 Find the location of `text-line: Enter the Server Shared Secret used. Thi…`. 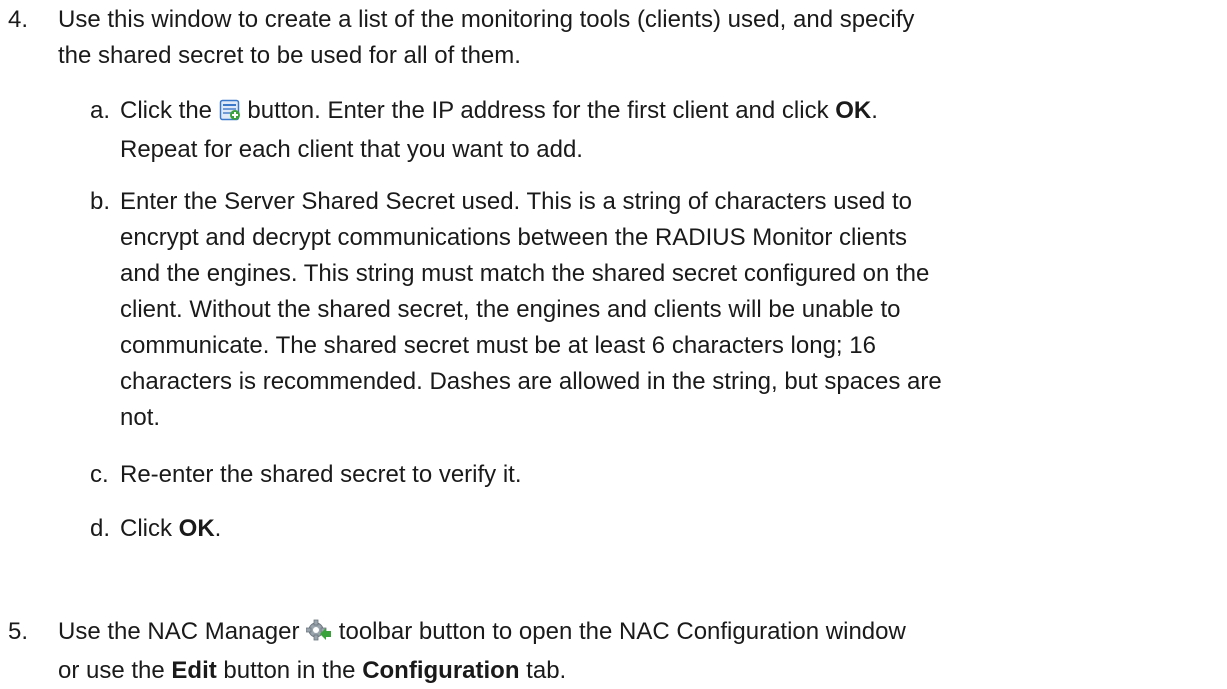

text-line: Enter the Server Shared Secret used. Thi… is located at coordinates (516, 201).